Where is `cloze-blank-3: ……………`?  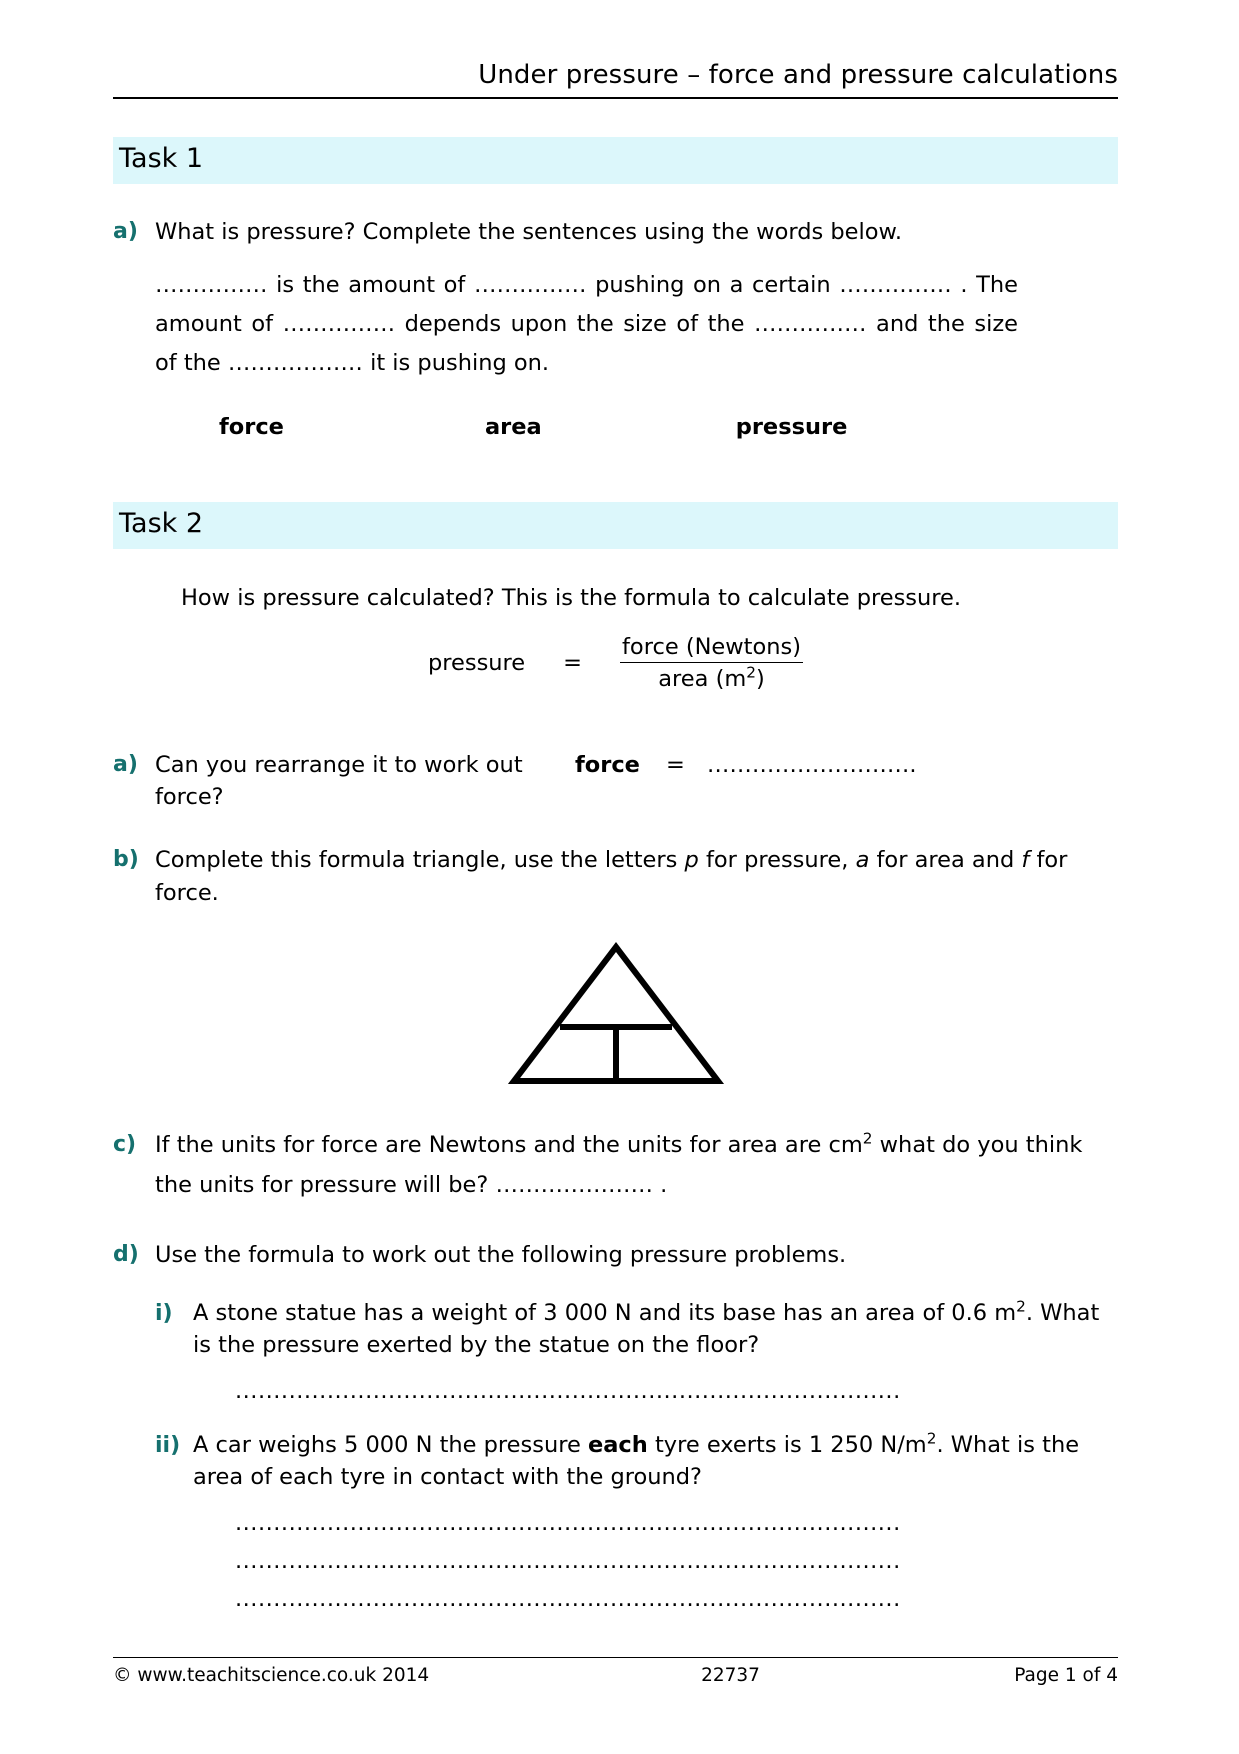 cloze-blank-3: …………… is located at coordinates (895, 285).